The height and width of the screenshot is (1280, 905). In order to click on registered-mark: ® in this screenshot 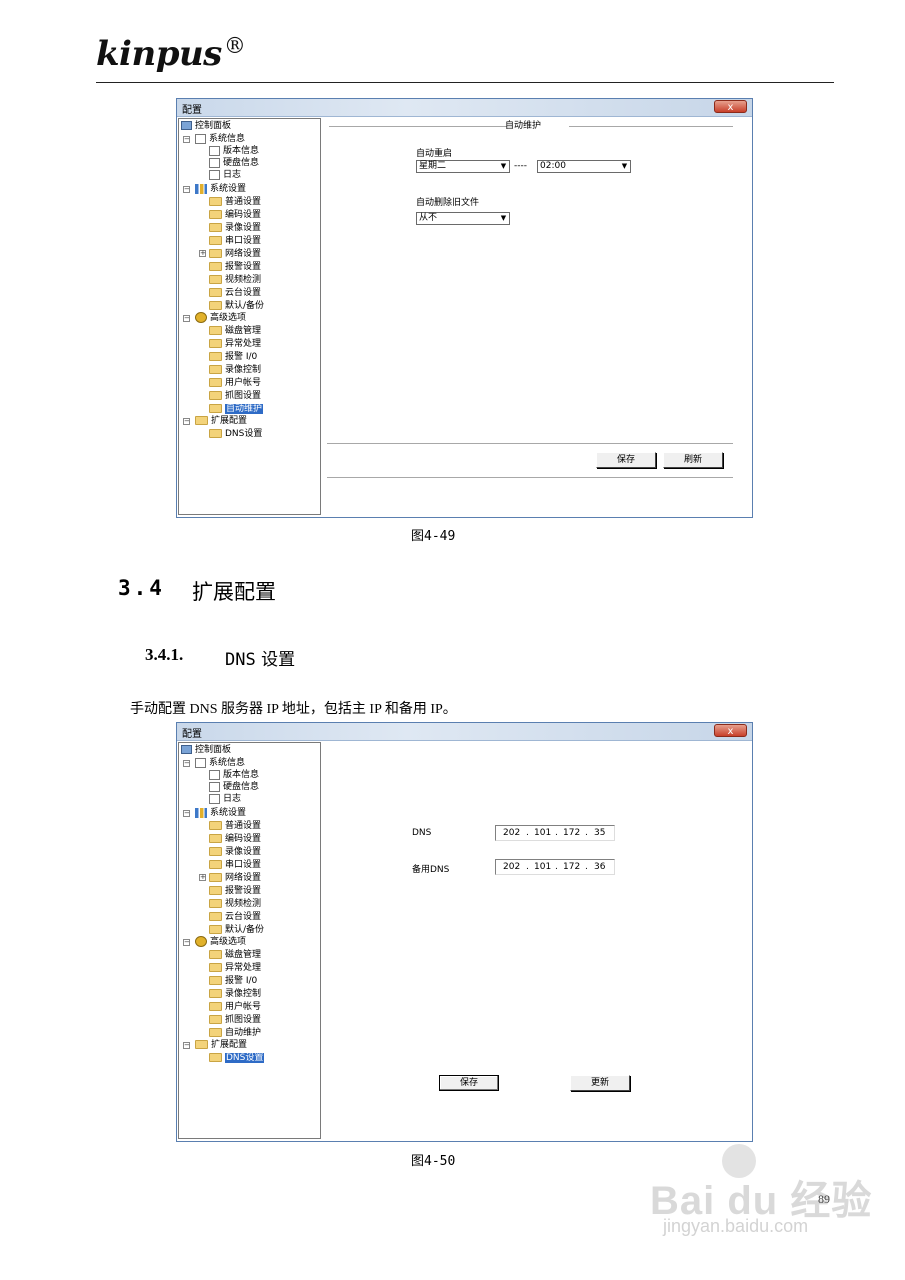, I will do `click(234, 46)`.